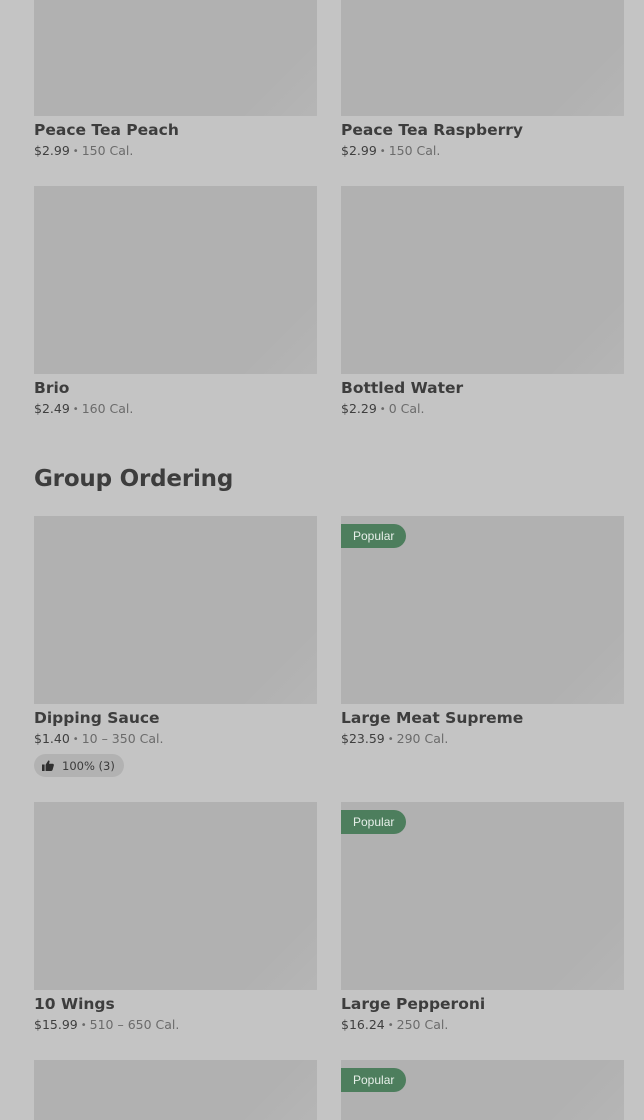 The image size is (644, 1120). Describe the element at coordinates (122, 738) in the screenshot. I see `item-calories: 10 – 350 Cal.` at that location.